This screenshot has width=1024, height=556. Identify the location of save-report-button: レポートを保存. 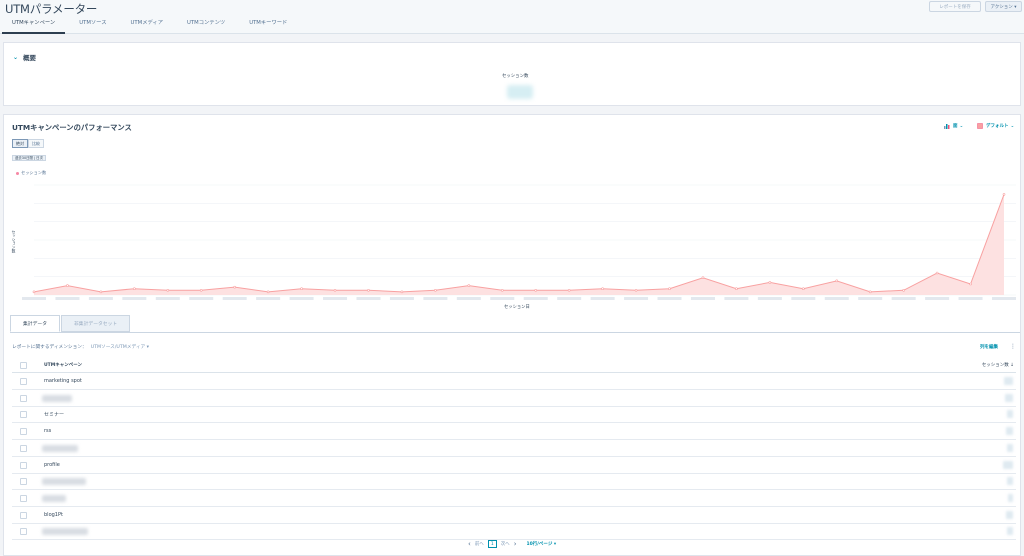
(955, 6).